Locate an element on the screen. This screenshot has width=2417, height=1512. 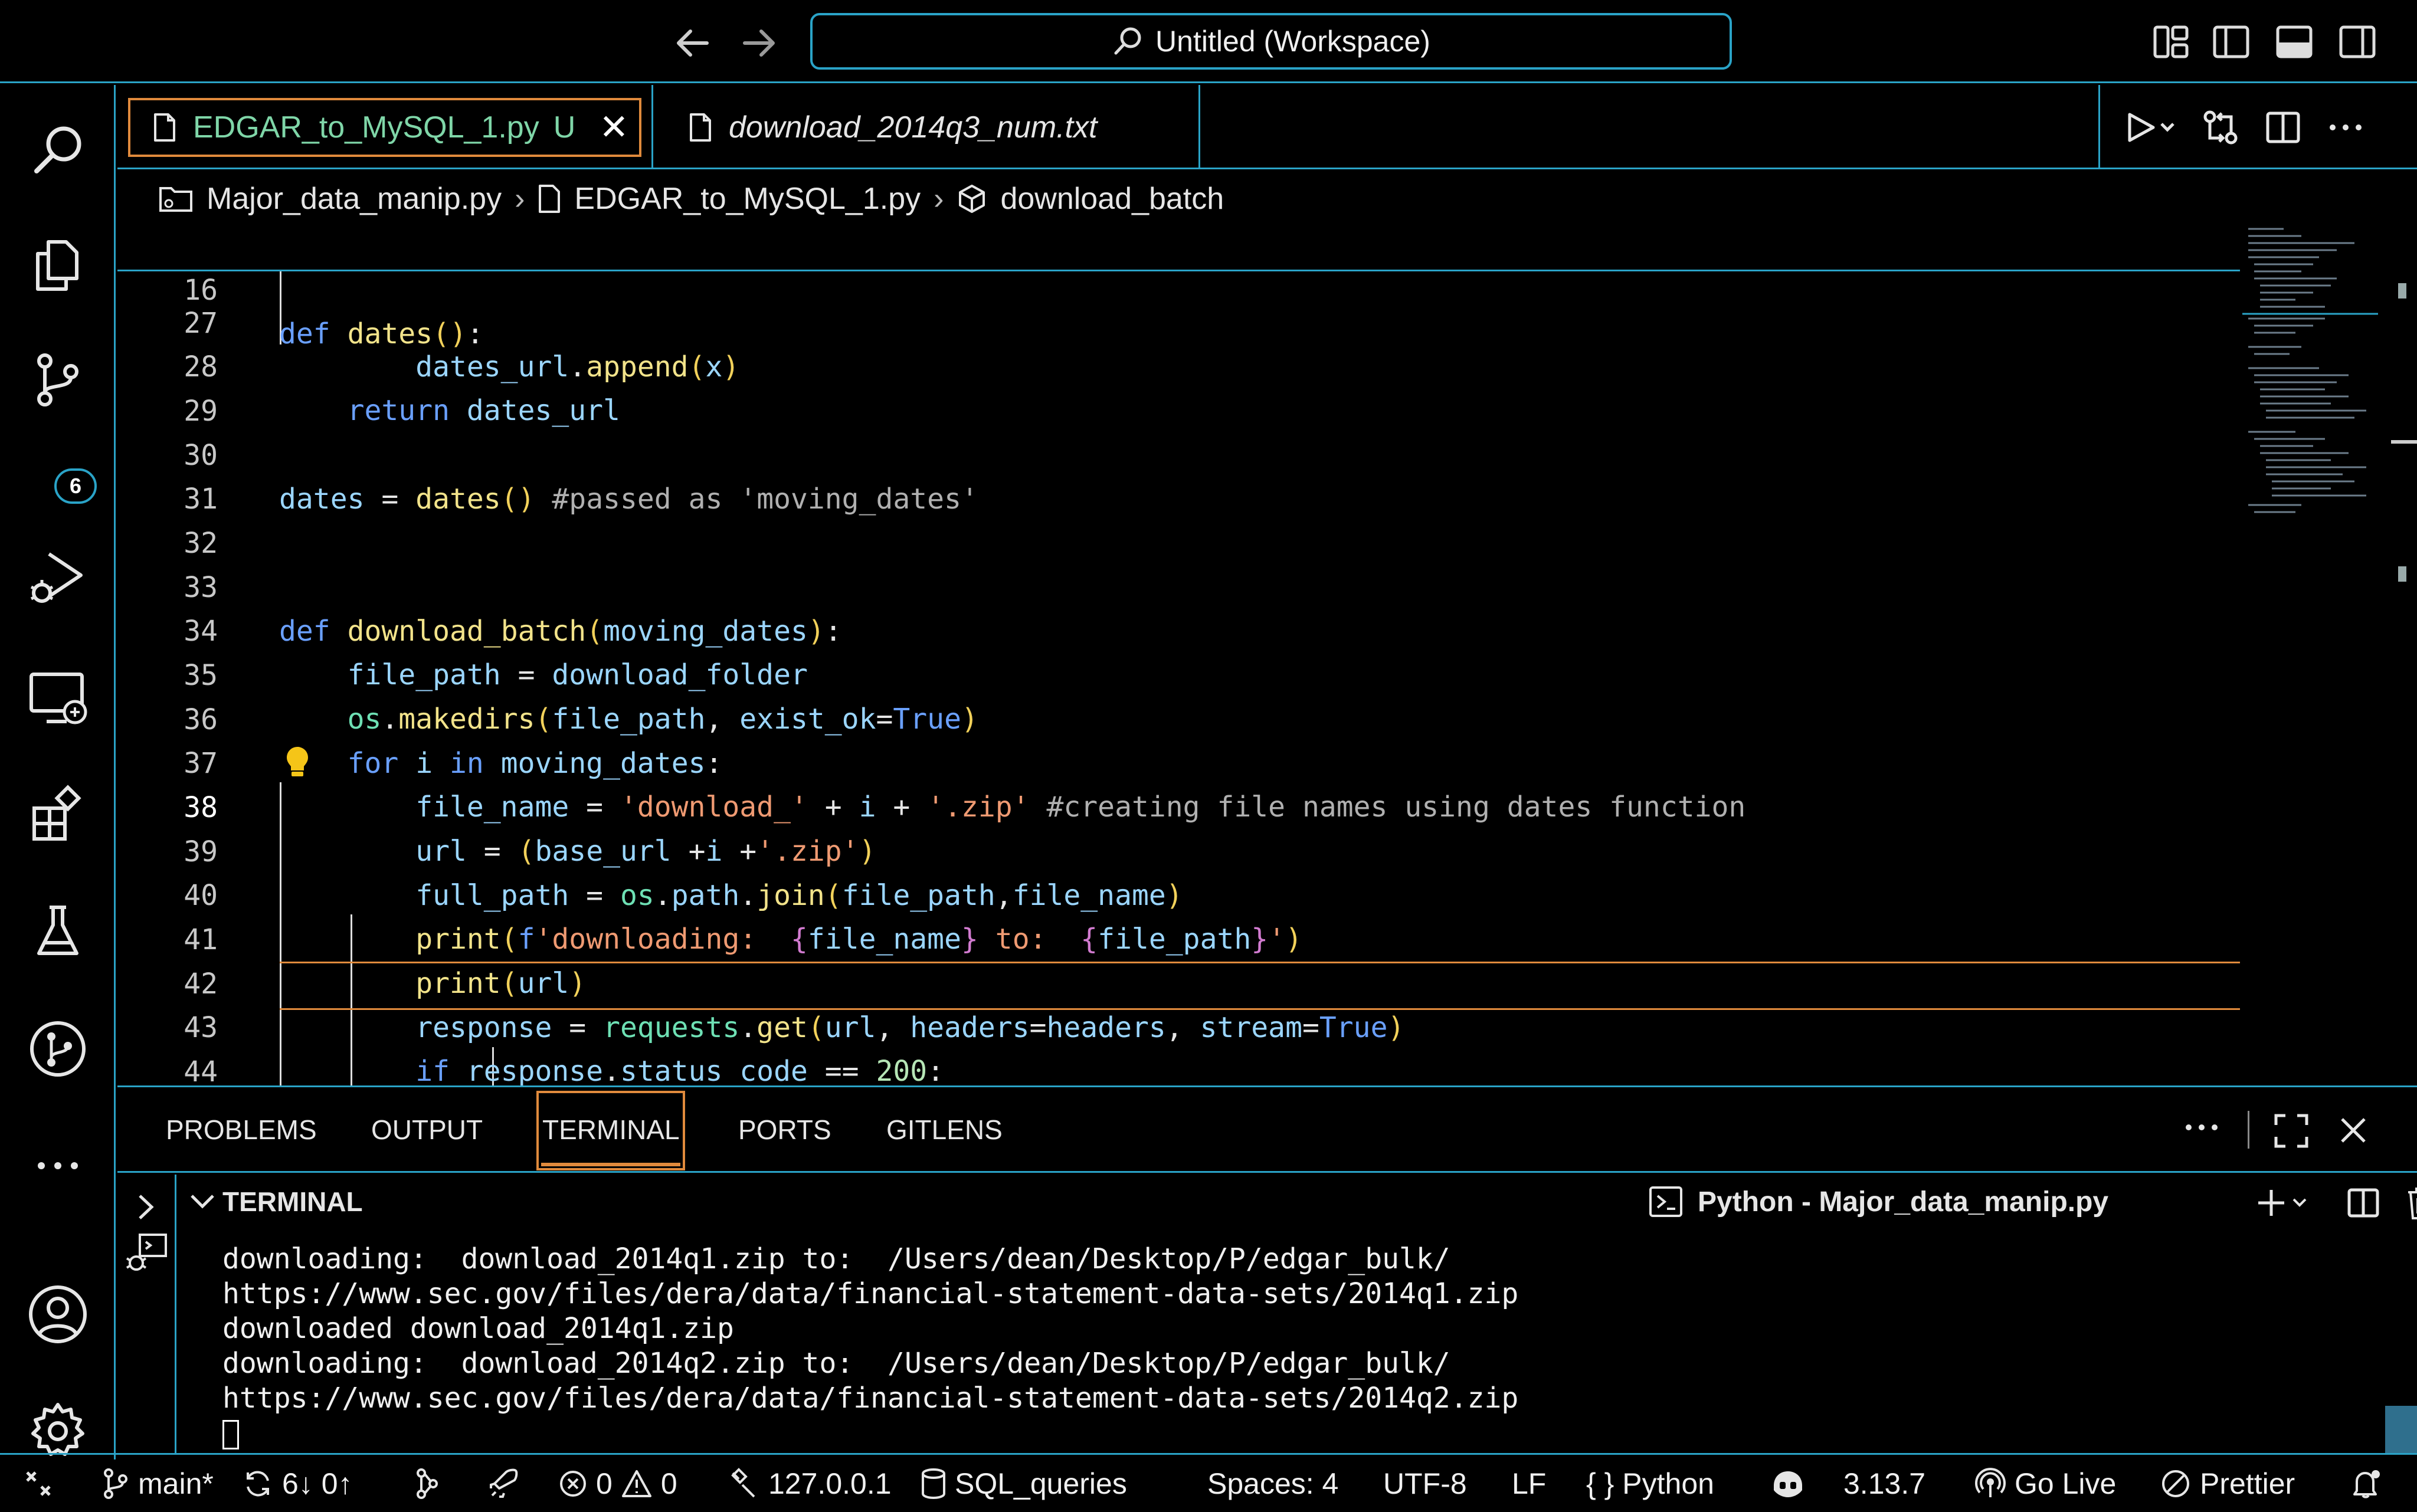
folder-icon is located at coordinates (175, 199).